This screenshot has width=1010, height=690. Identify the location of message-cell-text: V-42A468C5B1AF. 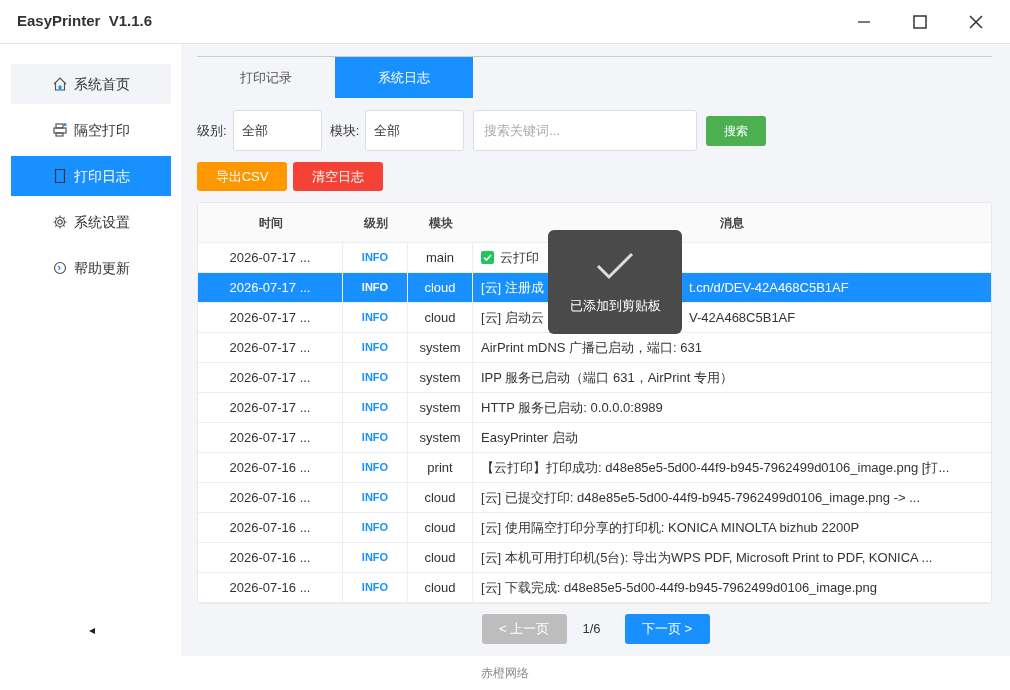
(742, 317).